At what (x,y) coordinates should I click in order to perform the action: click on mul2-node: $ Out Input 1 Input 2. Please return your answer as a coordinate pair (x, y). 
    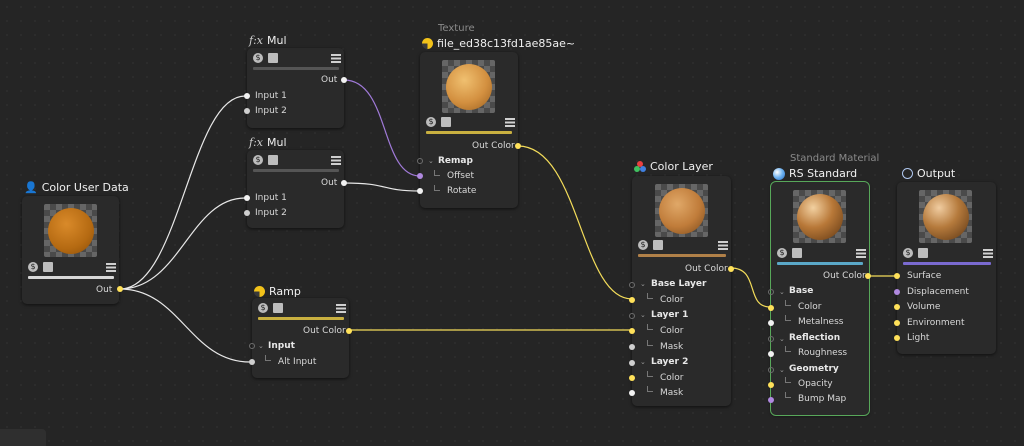
    Looking at the image, I should click on (295, 189).